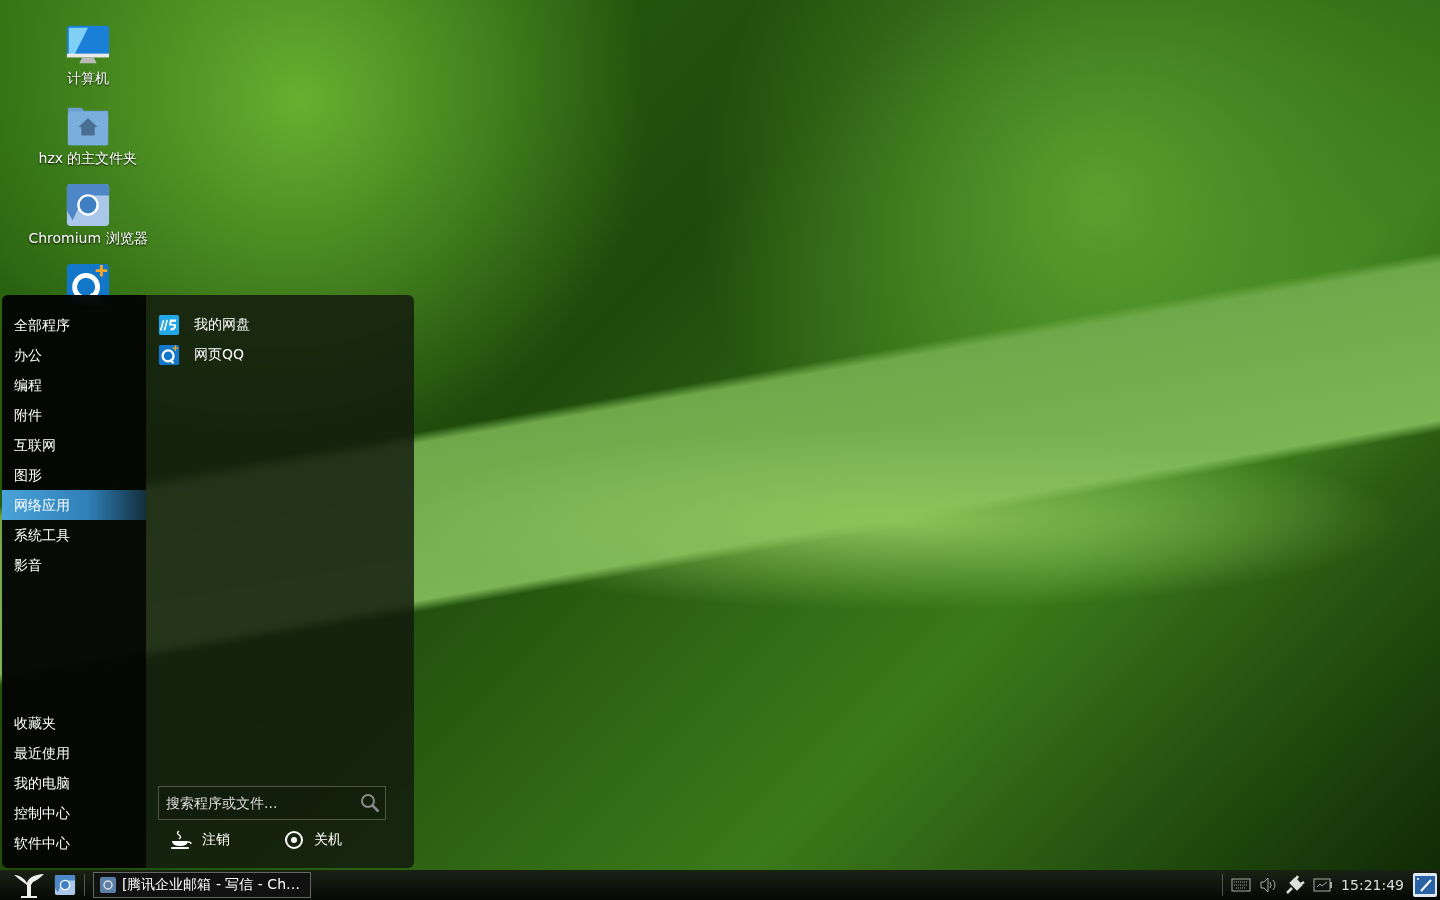 Image resolution: width=1440 pixels, height=900 pixels. I want to click on menu-category: 全部程序, so click(74, 325).